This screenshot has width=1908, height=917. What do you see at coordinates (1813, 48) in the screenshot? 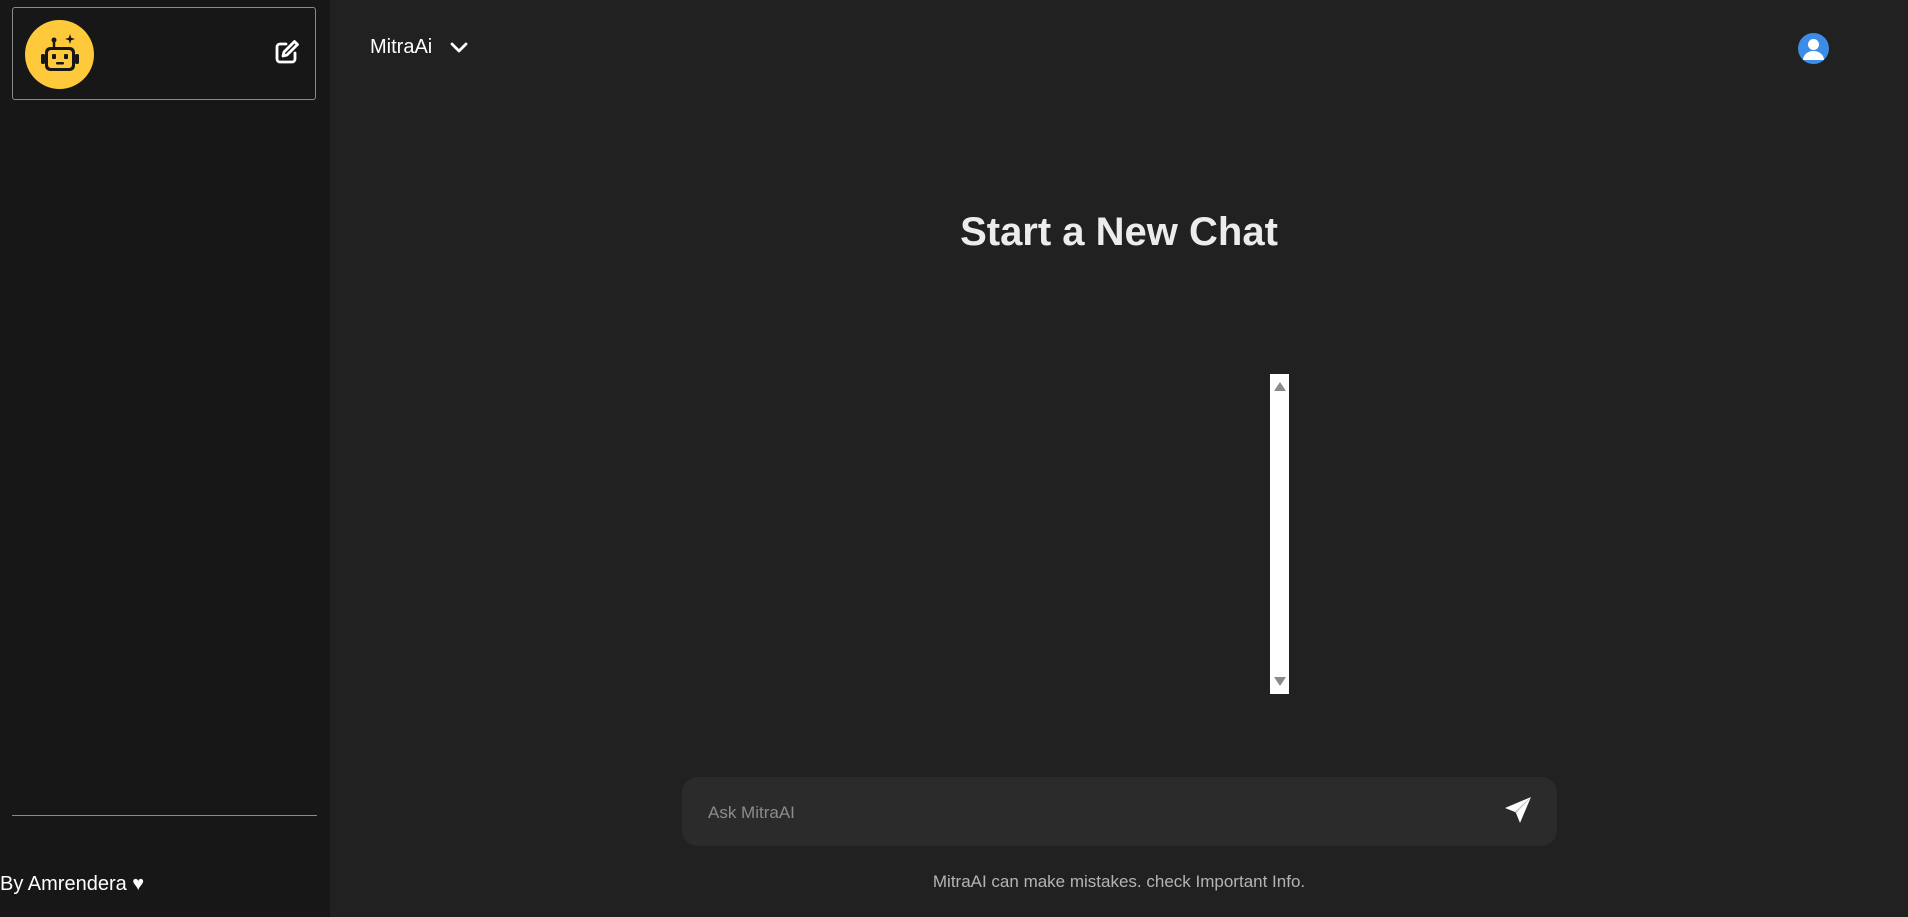
I see `user-icon` at bounding box center [1813, 48].